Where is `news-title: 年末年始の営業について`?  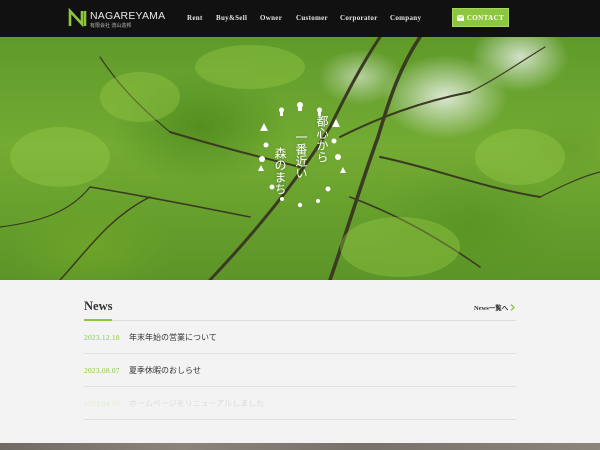 news-title: 年末年始の営業について is located at coordinates (173, 337).